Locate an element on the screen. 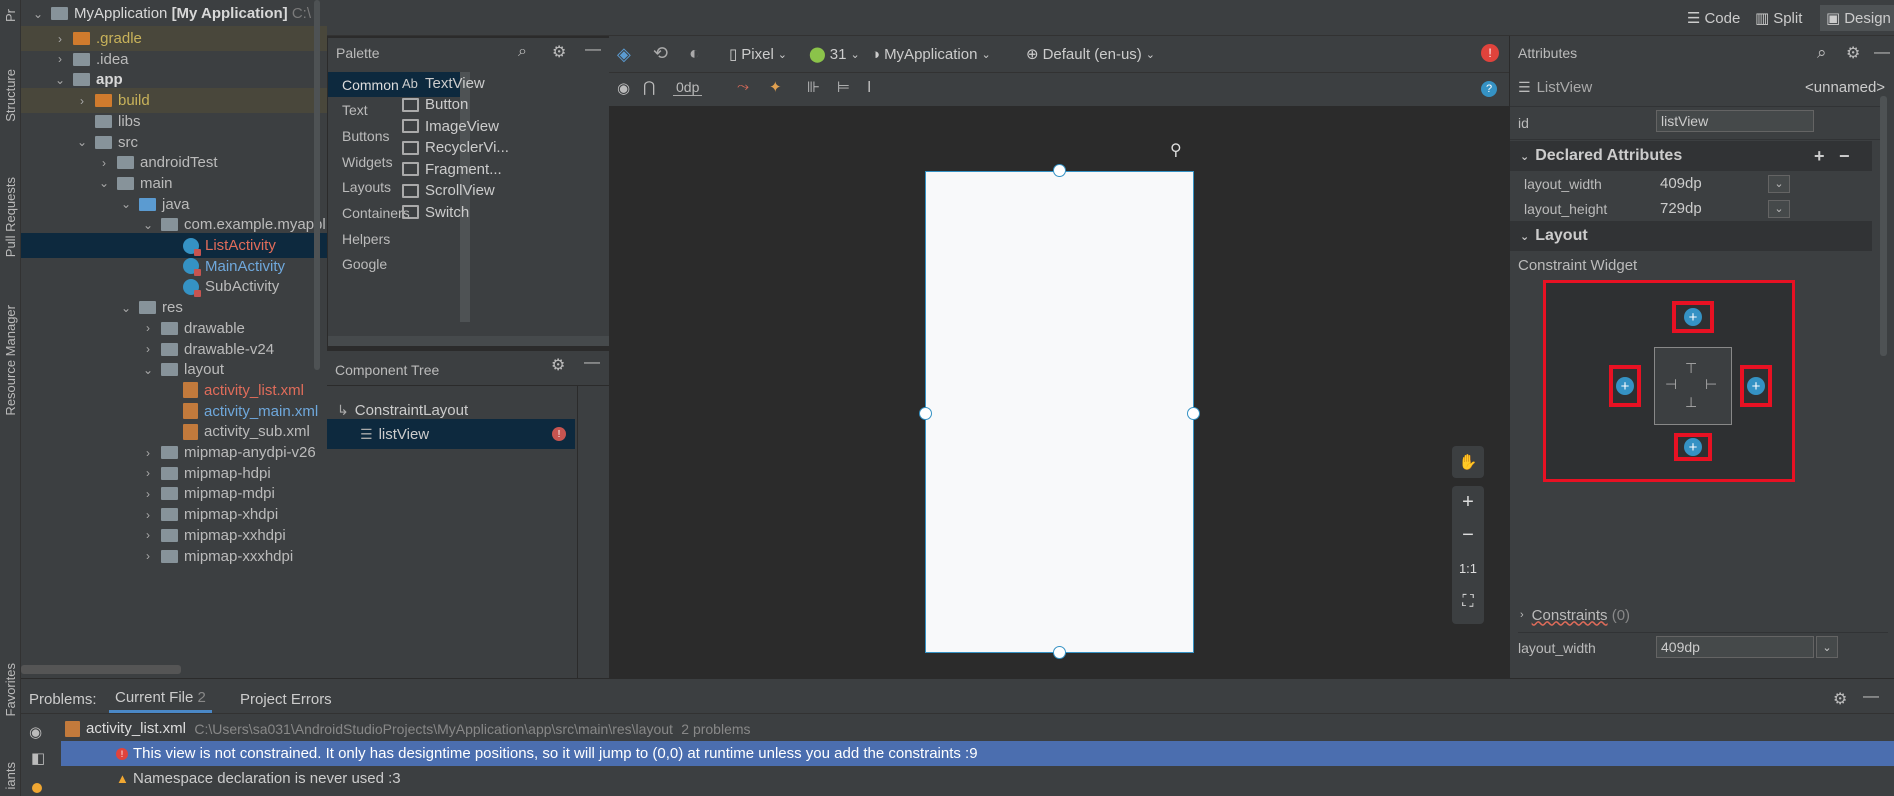 The image size is (1894, 796). attributes-scrollbar is located at coordinates (1883, 226).